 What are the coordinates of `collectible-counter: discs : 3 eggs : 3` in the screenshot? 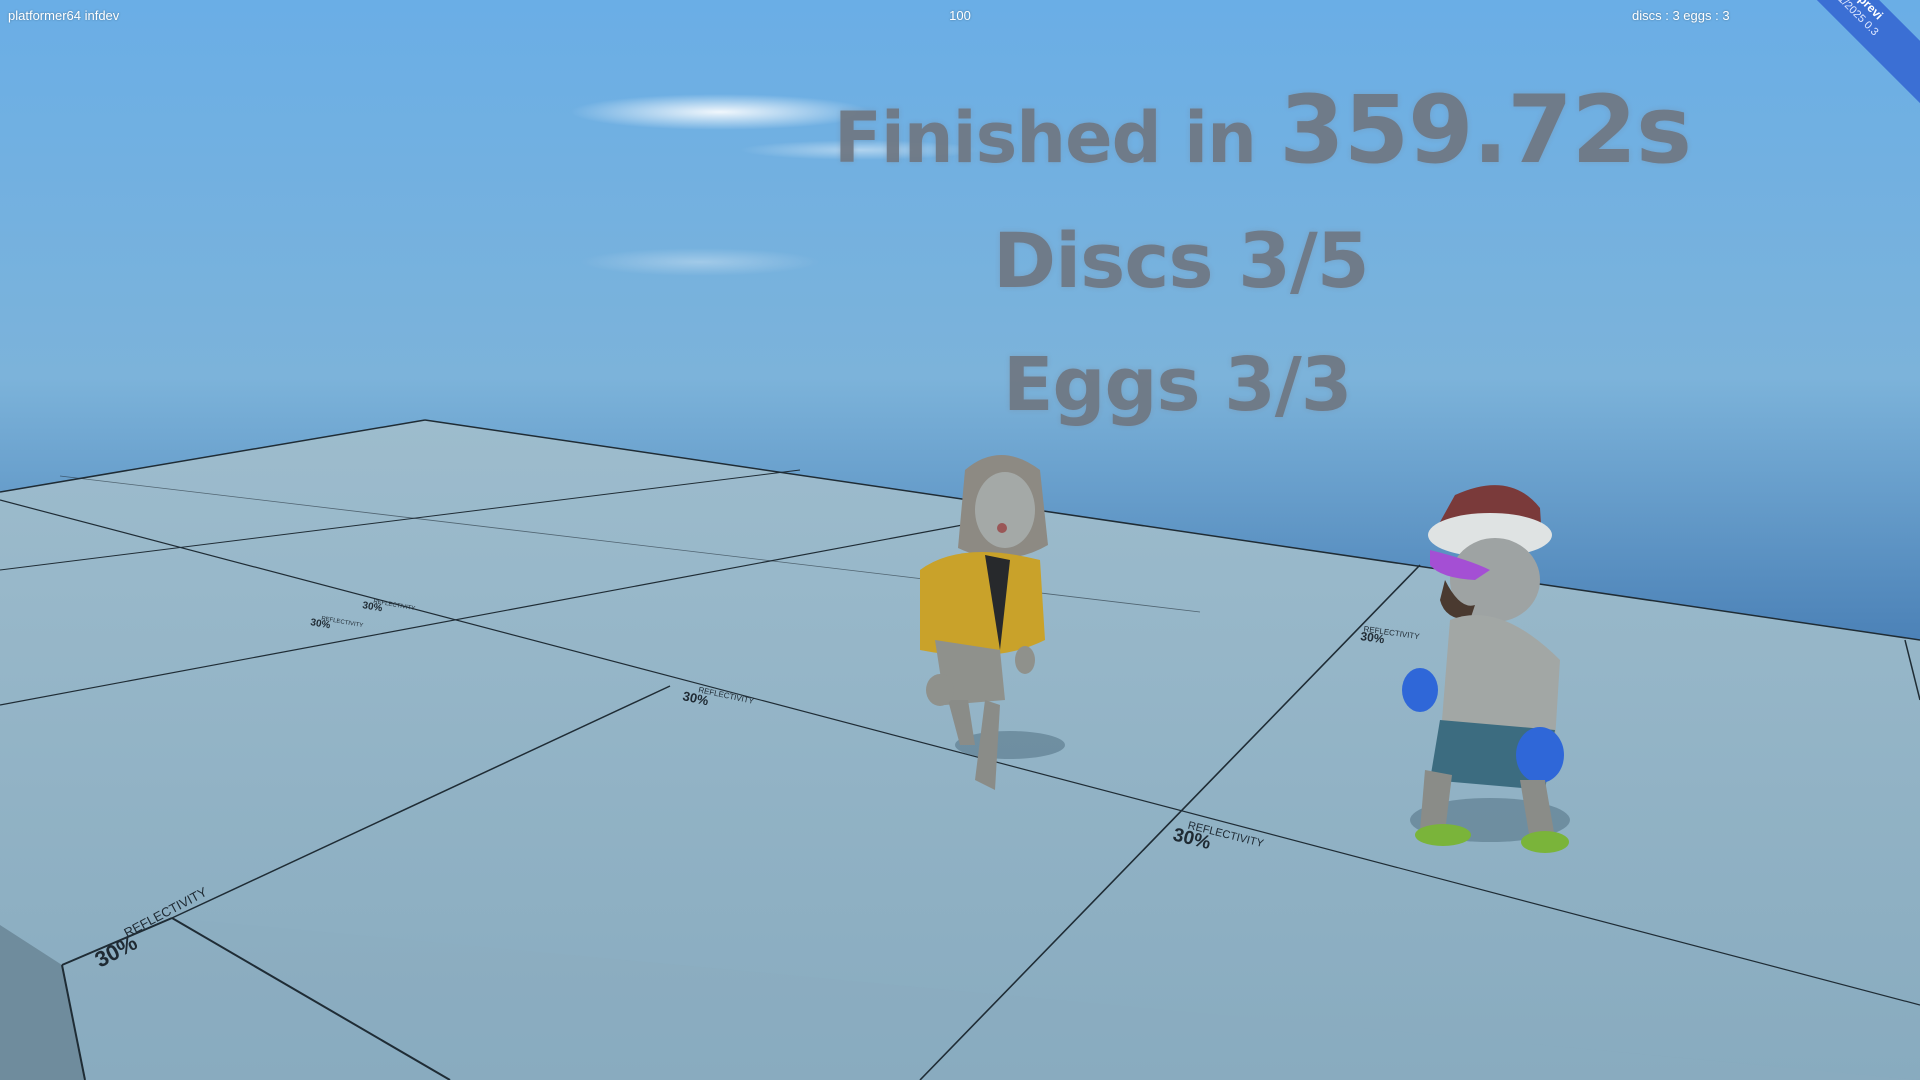 It's located at (1681, 15).